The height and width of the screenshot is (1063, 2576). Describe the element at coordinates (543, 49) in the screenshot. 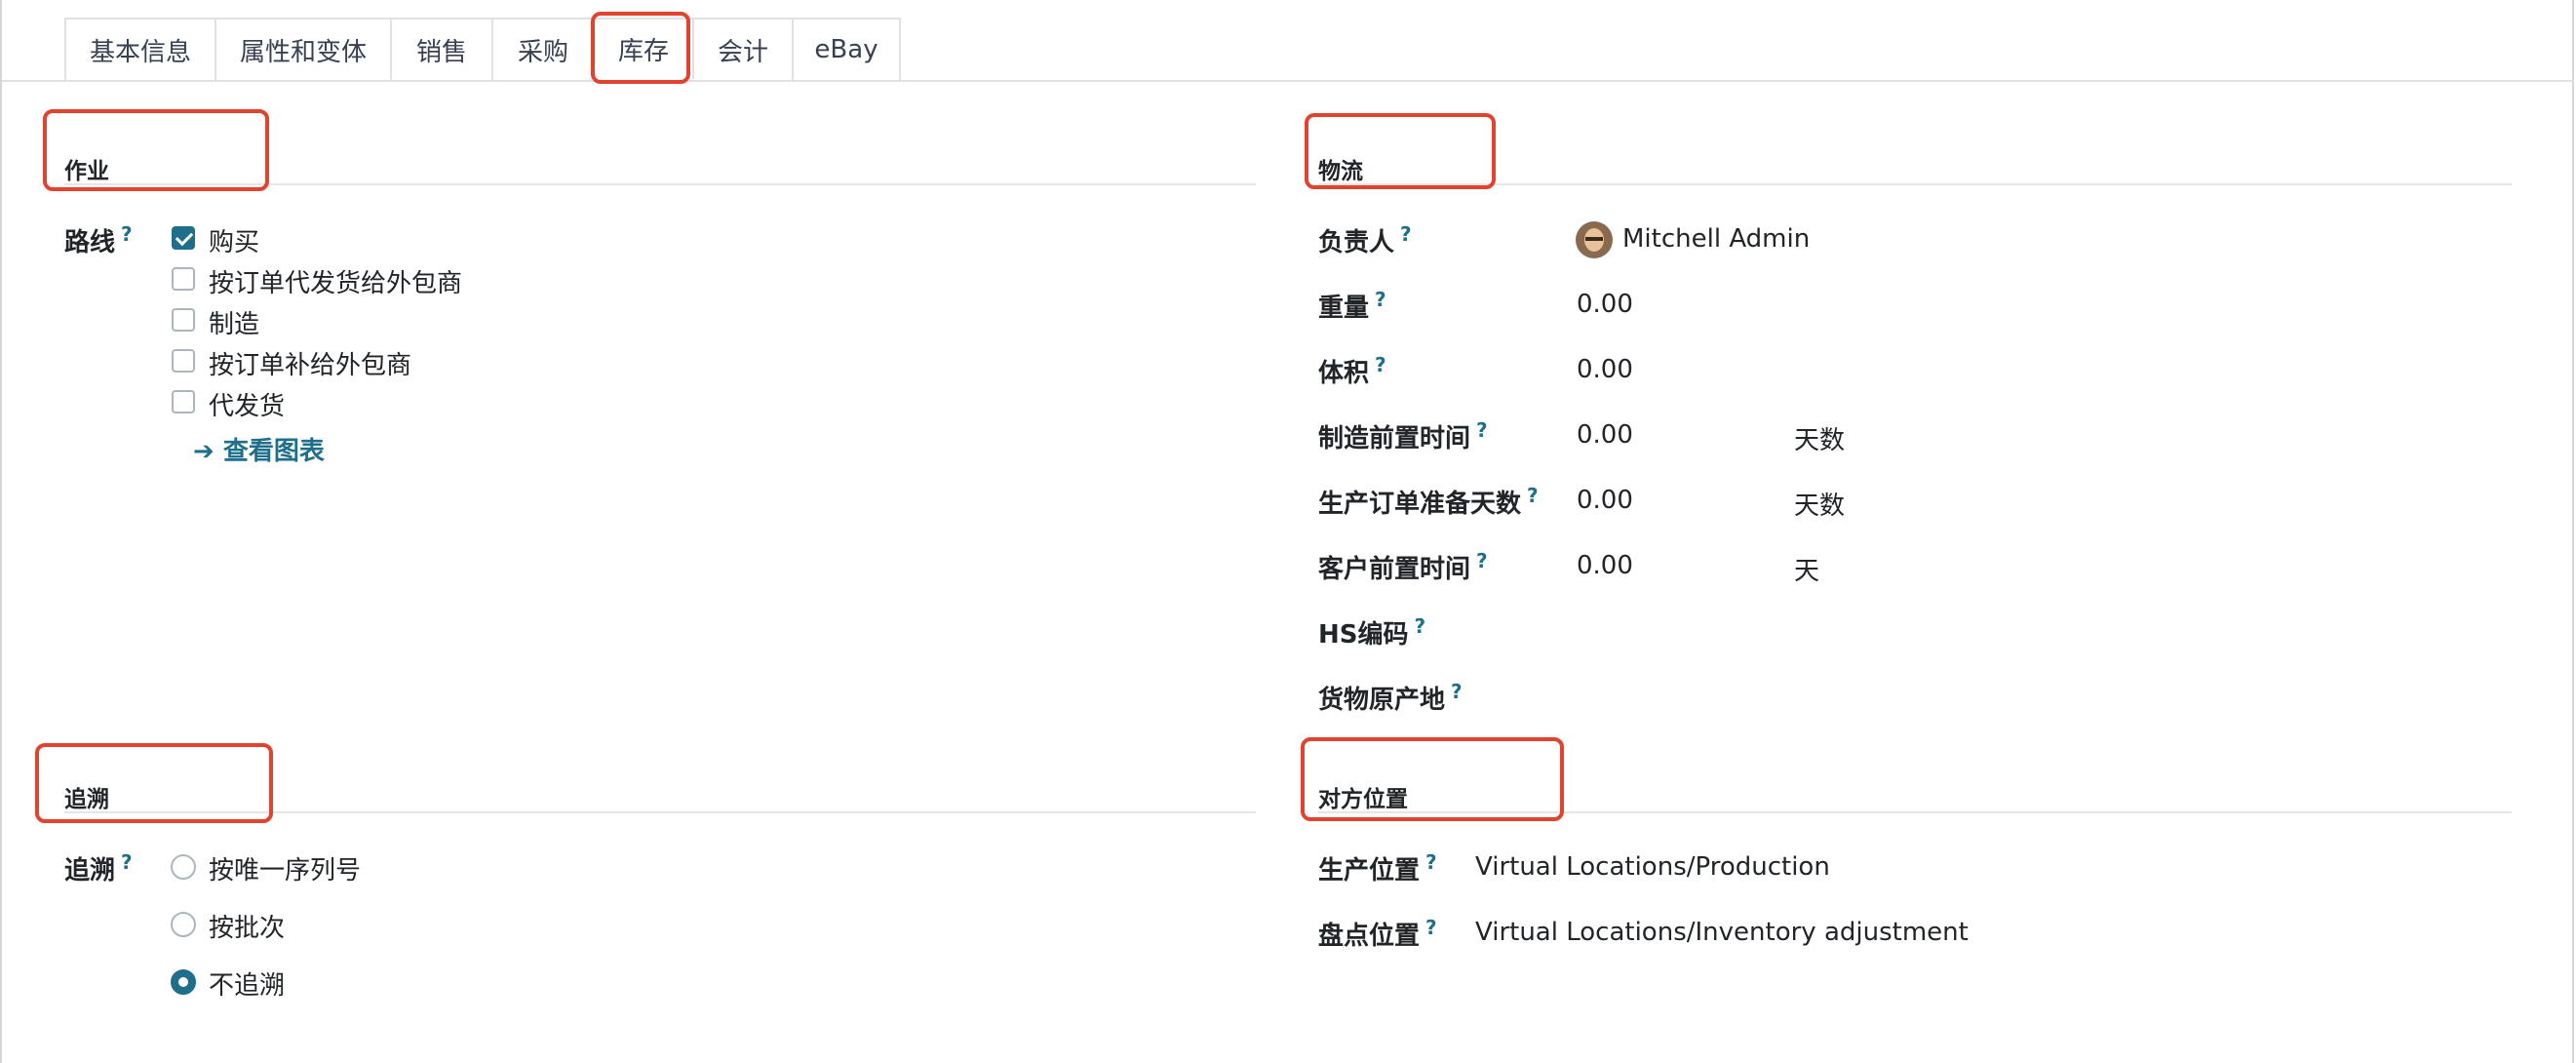

I see `tab-purchase: 采购` at that location.